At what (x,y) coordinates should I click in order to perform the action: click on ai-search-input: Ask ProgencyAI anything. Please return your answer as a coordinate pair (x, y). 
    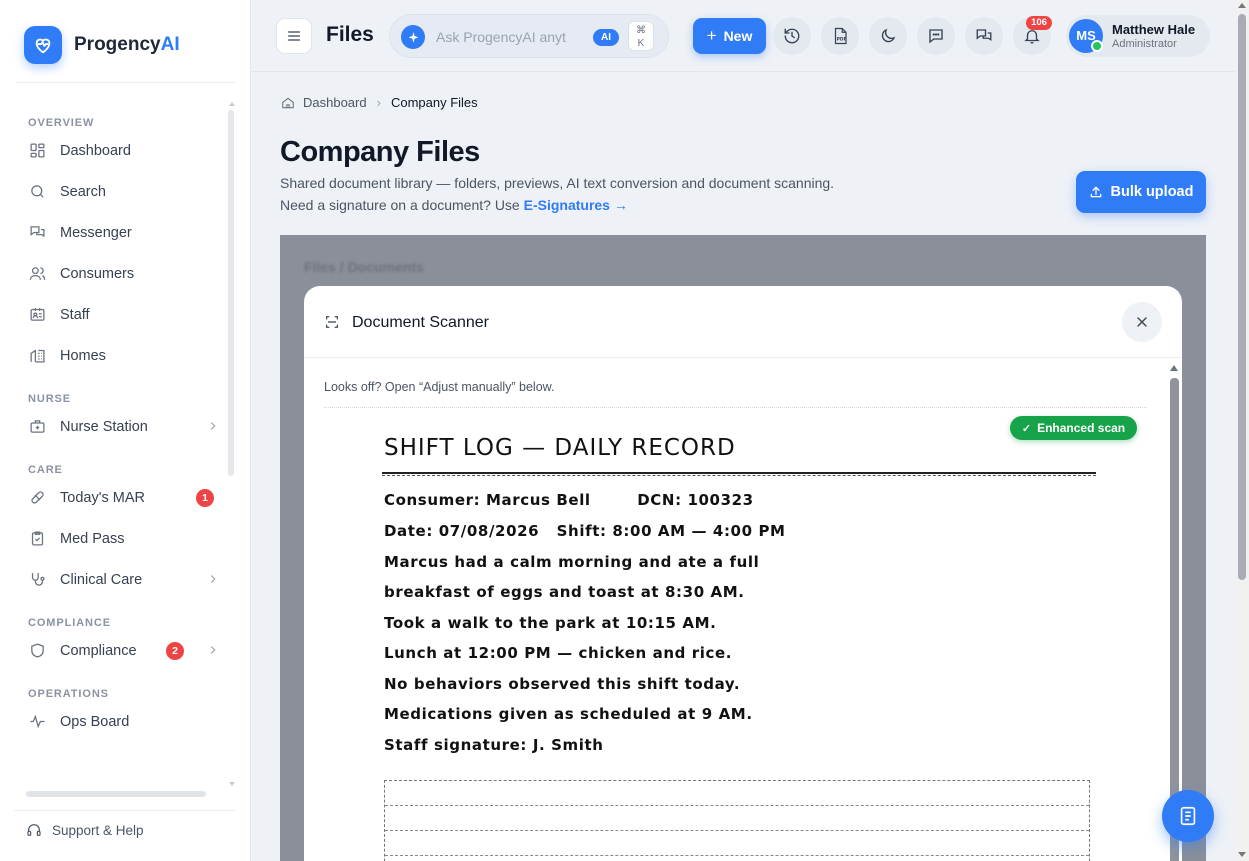
    Looking at the image, I should click on (501, 37).